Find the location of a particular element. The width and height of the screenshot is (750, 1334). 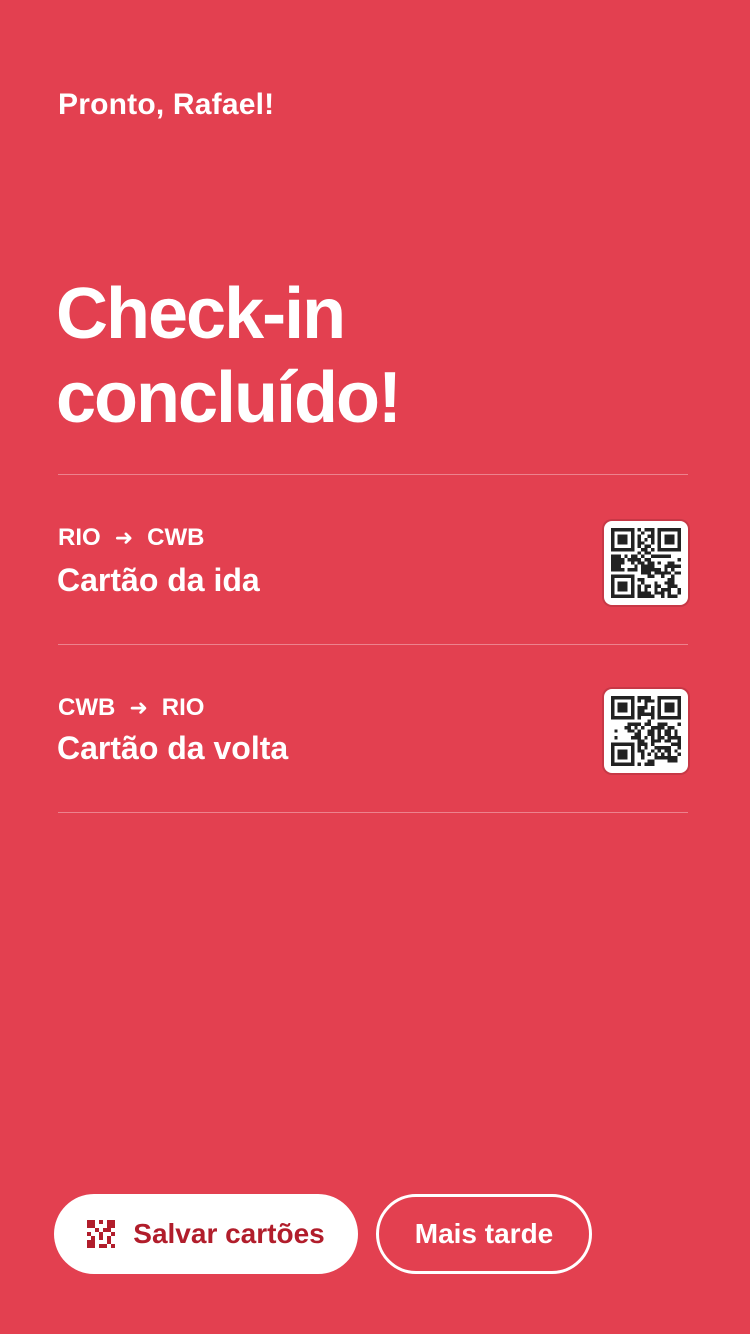

route-destination: RIO is located at coordinates (183, 707).